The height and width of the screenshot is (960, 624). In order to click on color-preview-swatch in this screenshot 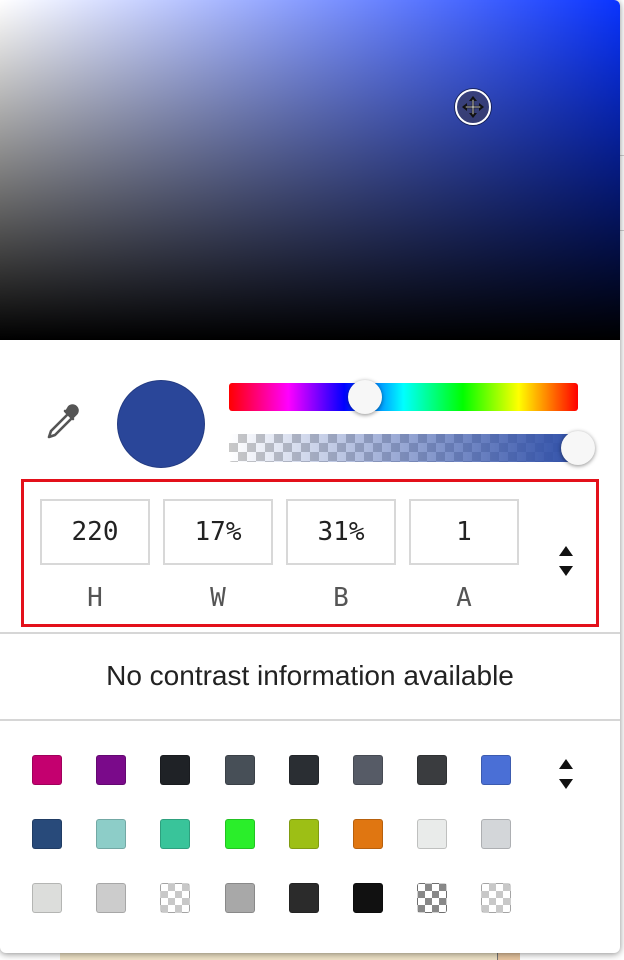, I will do `click(161, 424)`.